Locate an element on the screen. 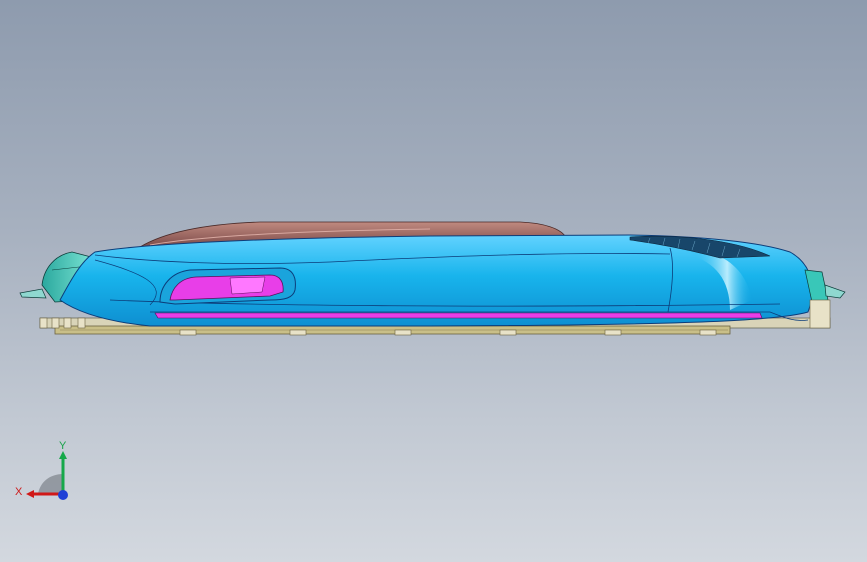 This screenshot has height=562, width=867. lower-trim-strip is located at coordinates (458, 315).